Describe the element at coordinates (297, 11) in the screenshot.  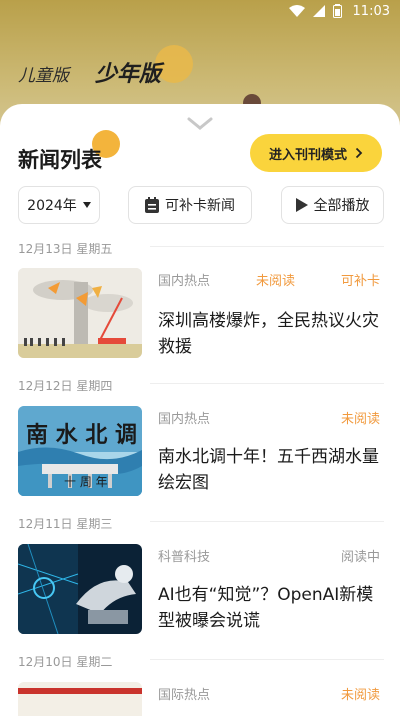
I see `wifi-icon` at that location.